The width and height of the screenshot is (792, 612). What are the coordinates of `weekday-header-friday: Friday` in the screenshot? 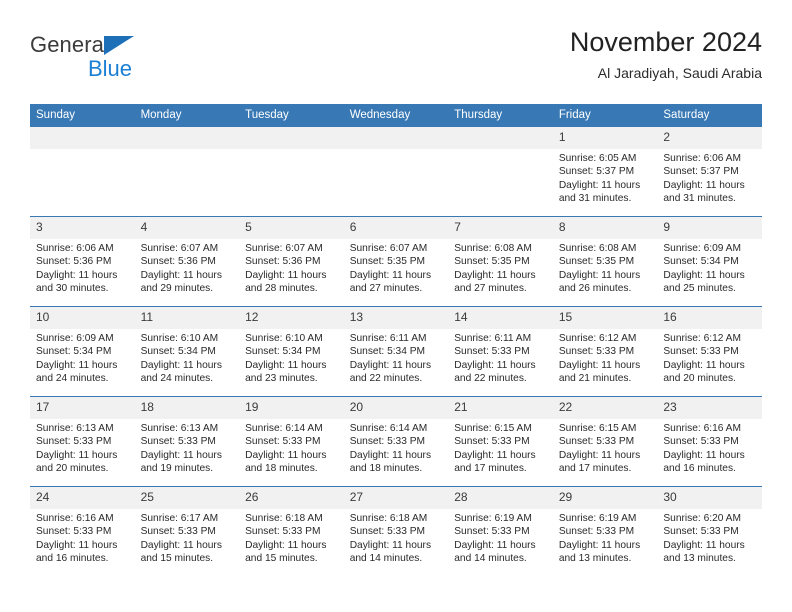 It's located at (605, 115).